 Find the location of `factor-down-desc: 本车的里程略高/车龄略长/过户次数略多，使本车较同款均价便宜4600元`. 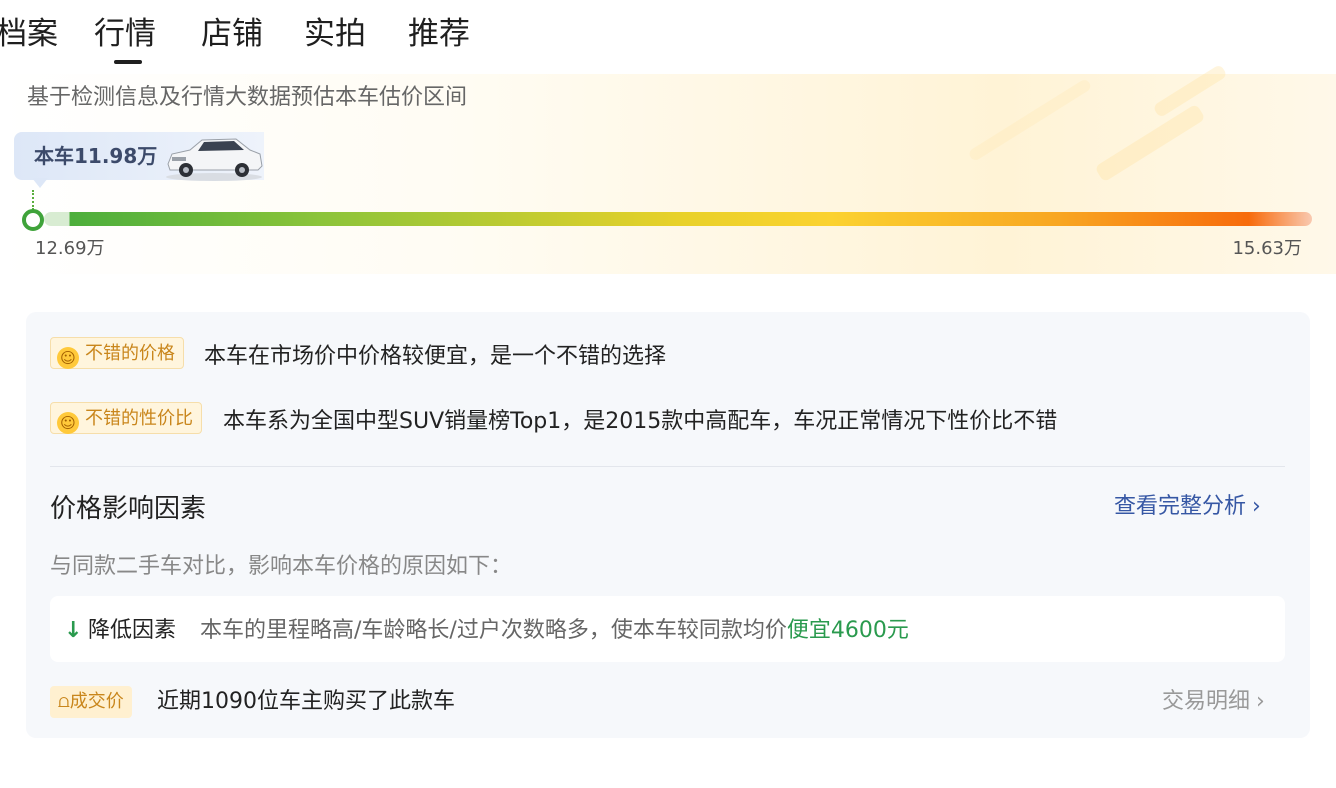

factor-down-desc: 本车的里程略高/车龄略长/过户次数略多，使本车较同款均价便宜4600元 is located at coordinates (554, 630).